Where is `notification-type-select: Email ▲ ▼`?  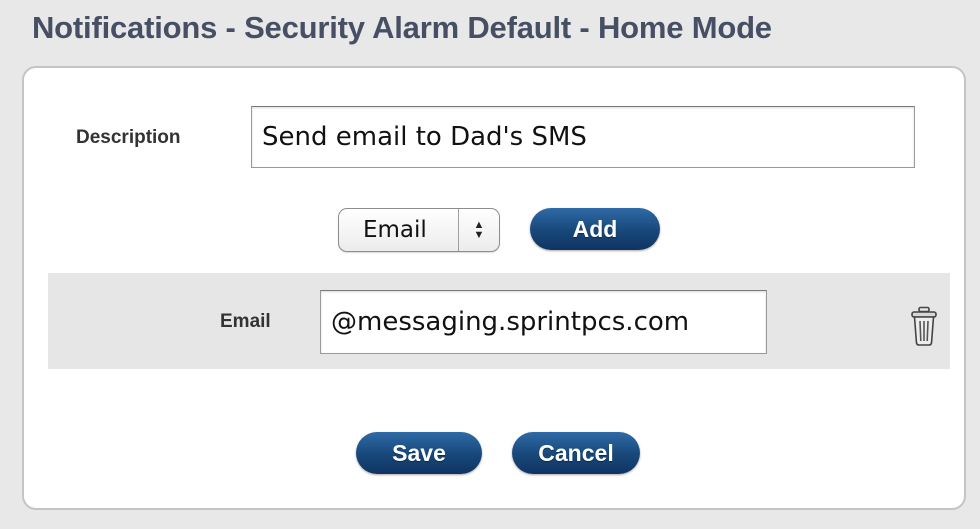 notification-type-select: Email ▲ ▼ is located at coordinates (419, 230).